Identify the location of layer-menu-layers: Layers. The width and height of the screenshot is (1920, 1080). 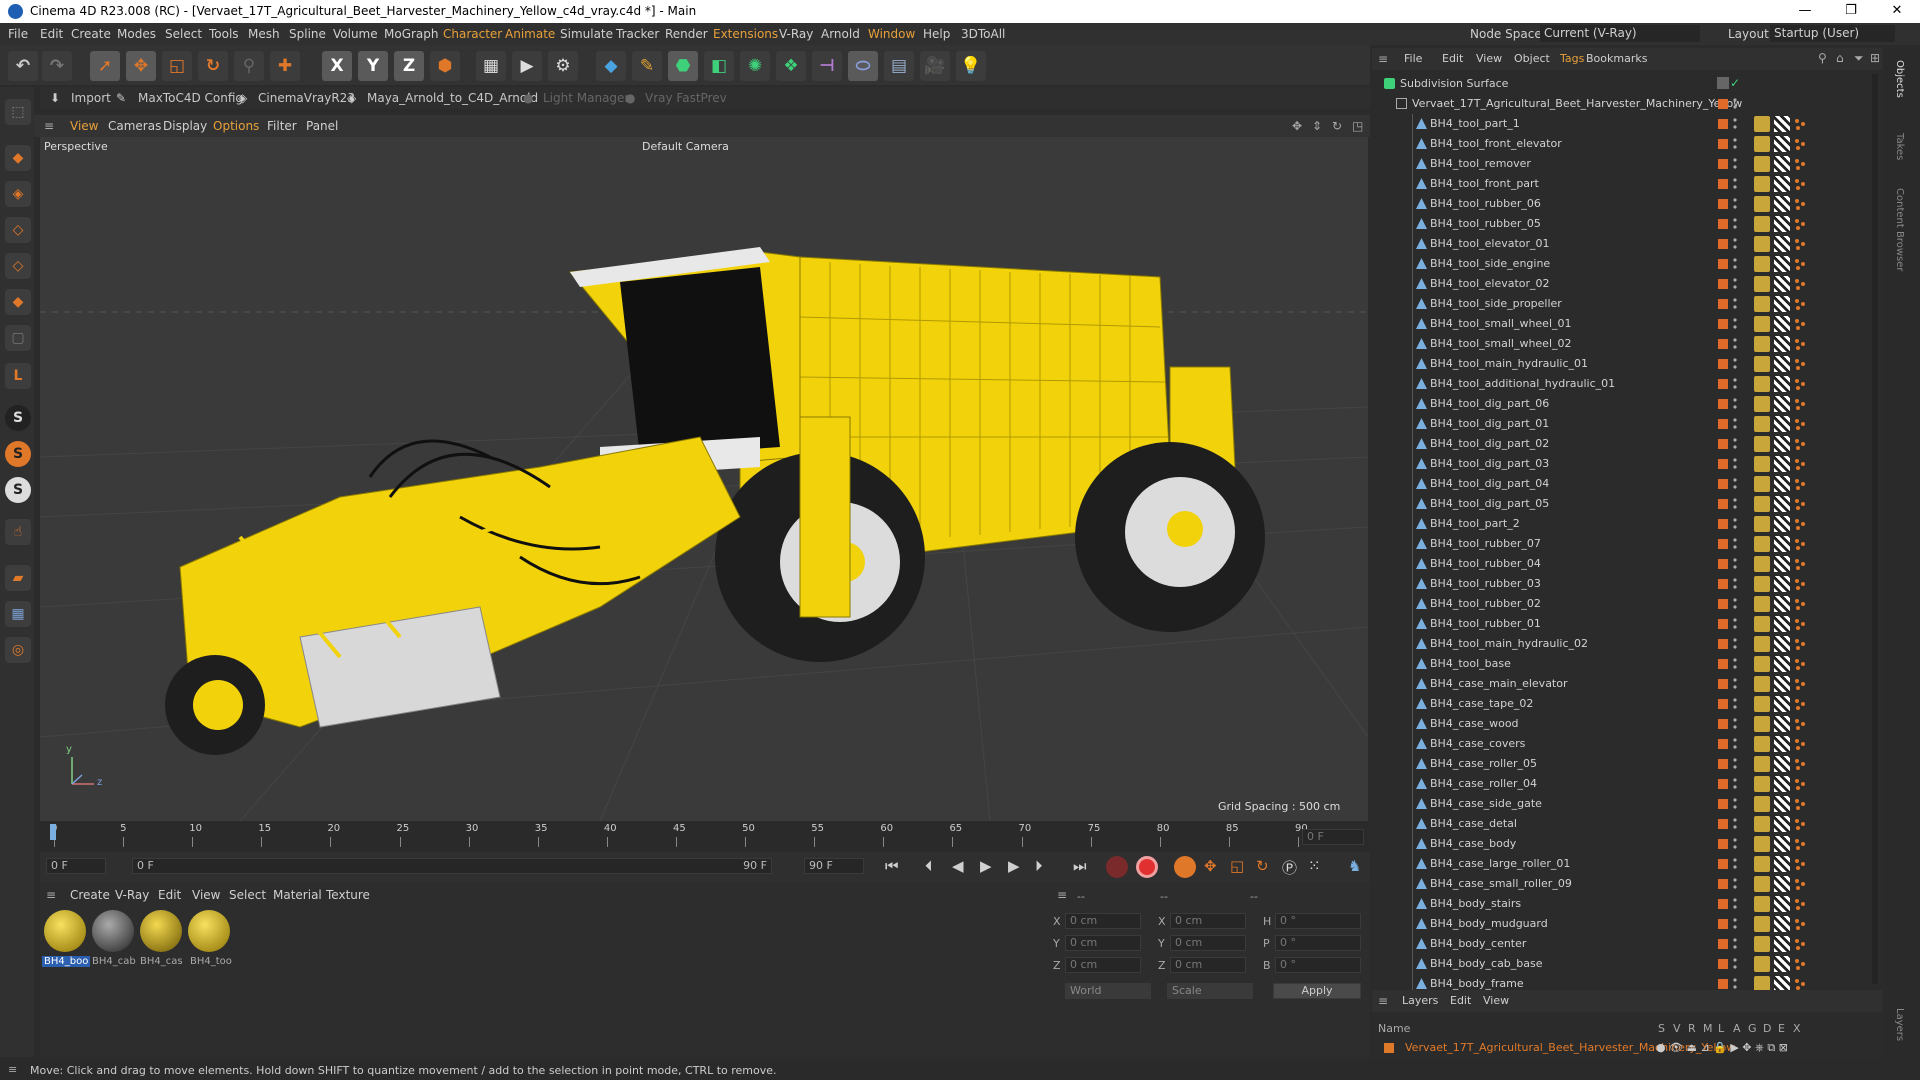
(1420, 1000).